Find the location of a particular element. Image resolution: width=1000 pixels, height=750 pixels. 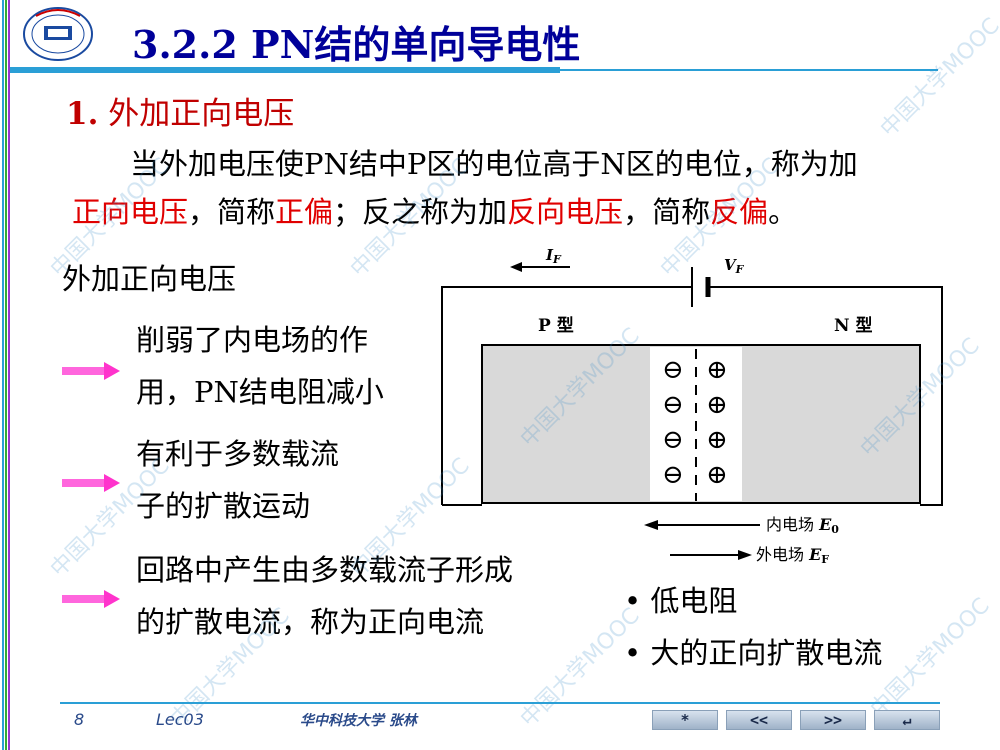

effect-item: 削弱了内电场的作 用，PN结电阻减小 is located at coordinates (260, 366).